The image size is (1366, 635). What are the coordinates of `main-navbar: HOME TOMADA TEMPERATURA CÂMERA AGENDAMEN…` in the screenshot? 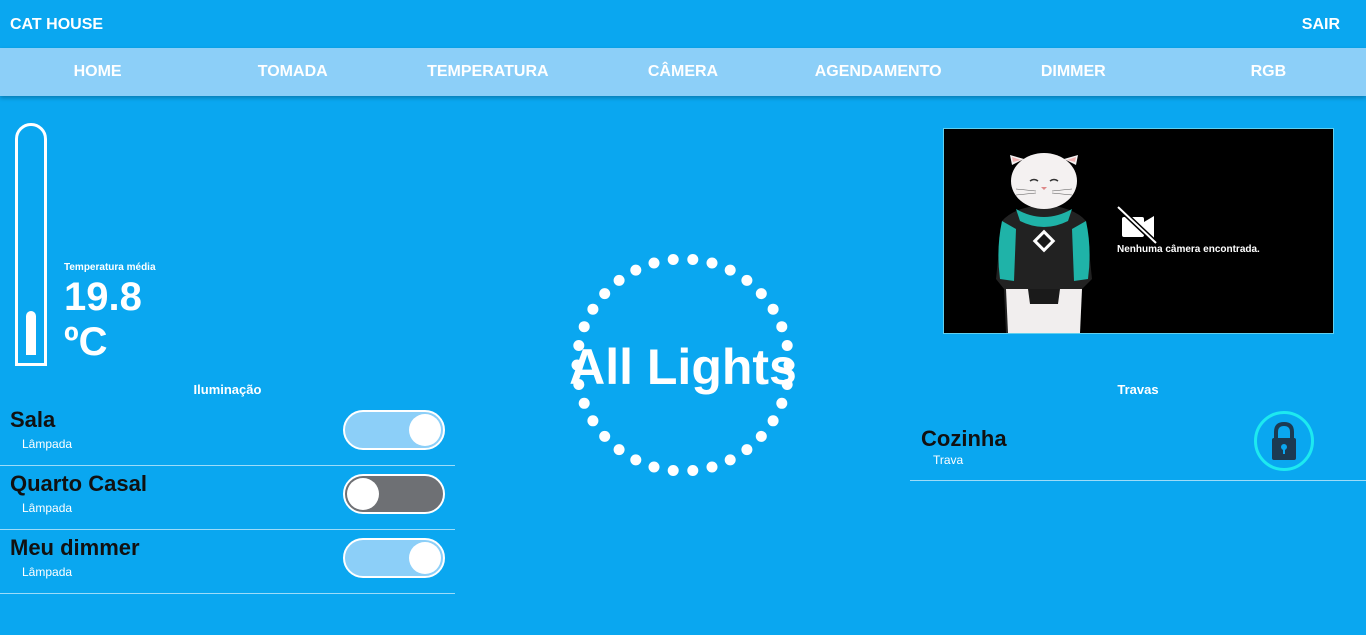 It's located at (683, 72).